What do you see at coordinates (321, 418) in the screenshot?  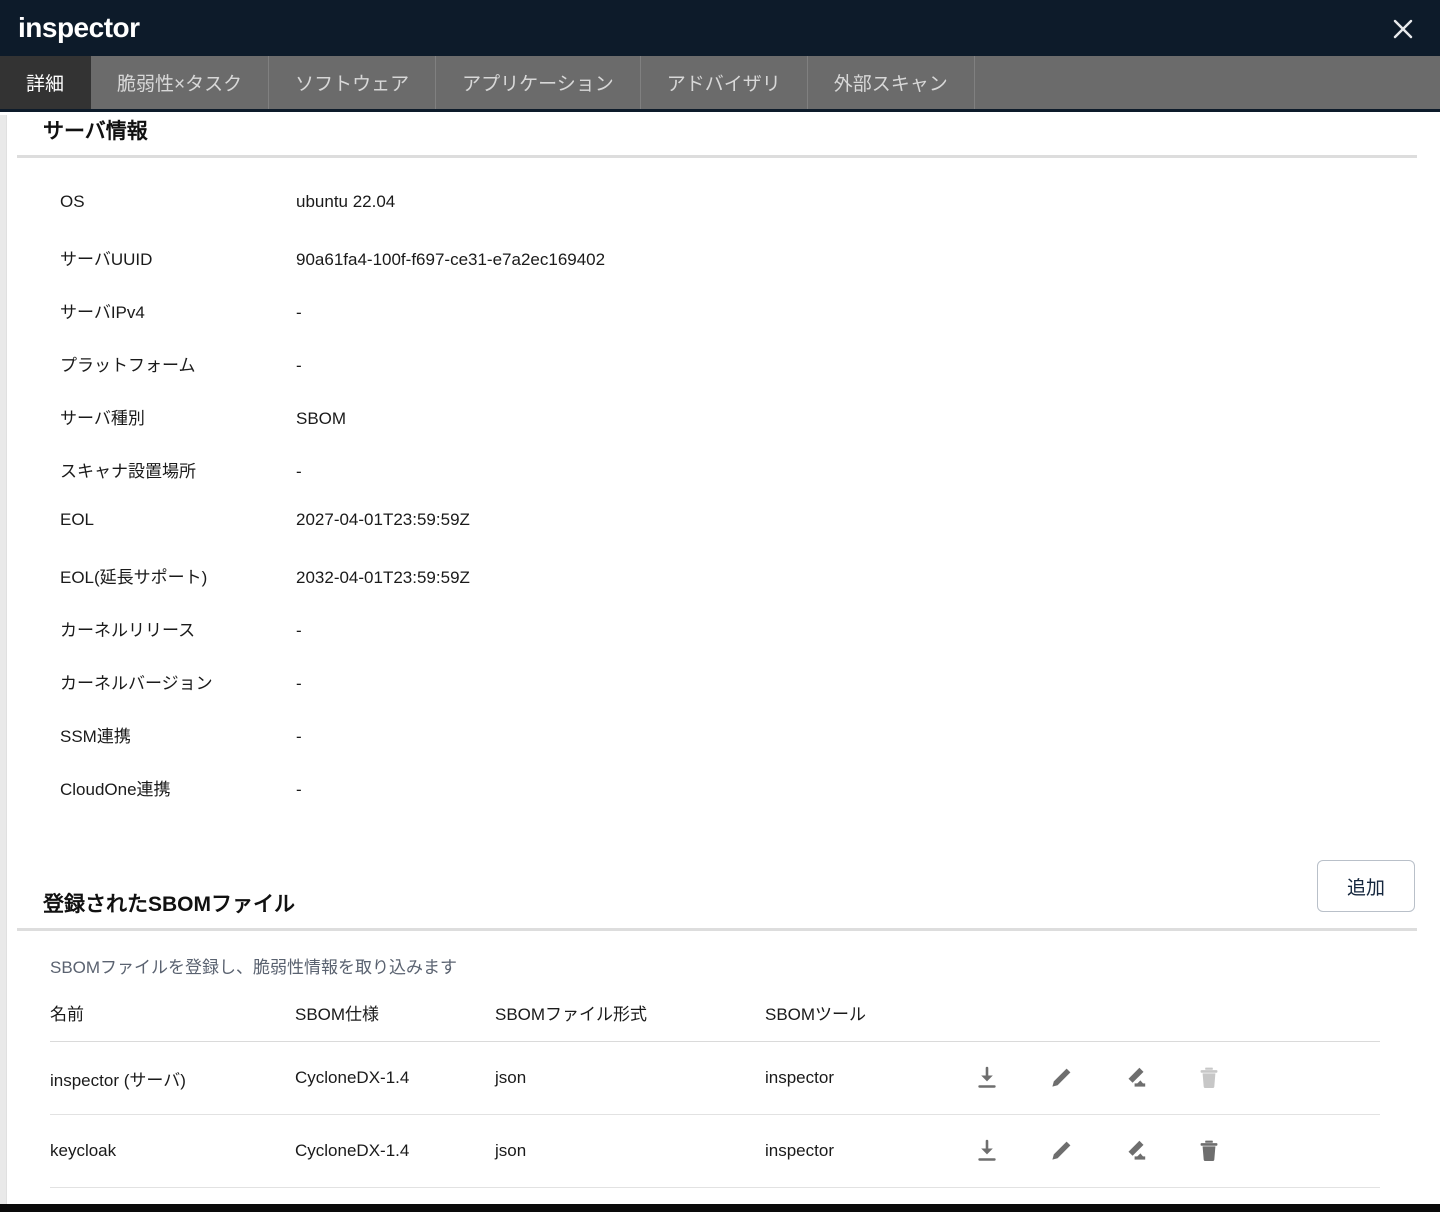 I see `info-value: SBOM` at bounding box center [321, 418].